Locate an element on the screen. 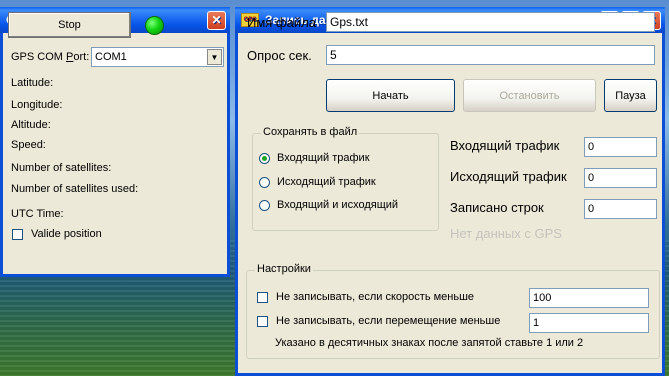 The height and width of the screenshot is (376, 669). speed-filter-checkbox: Не записывать, если скорость меньше is located at coordinates (365, 297).